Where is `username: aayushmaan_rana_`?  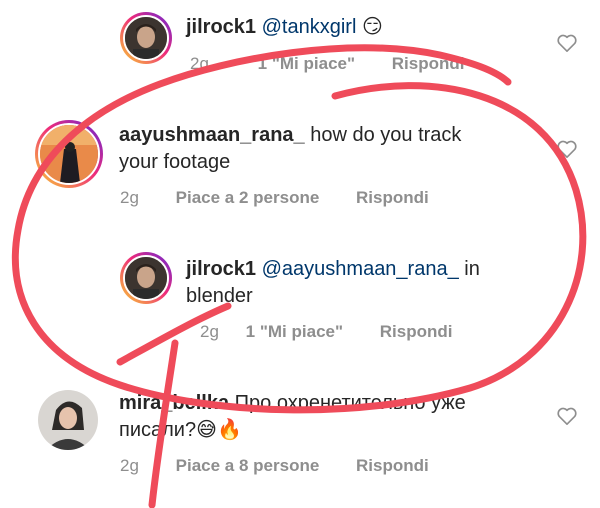
username: aayushmaan_rana_ is located at coordinates (212, 135).